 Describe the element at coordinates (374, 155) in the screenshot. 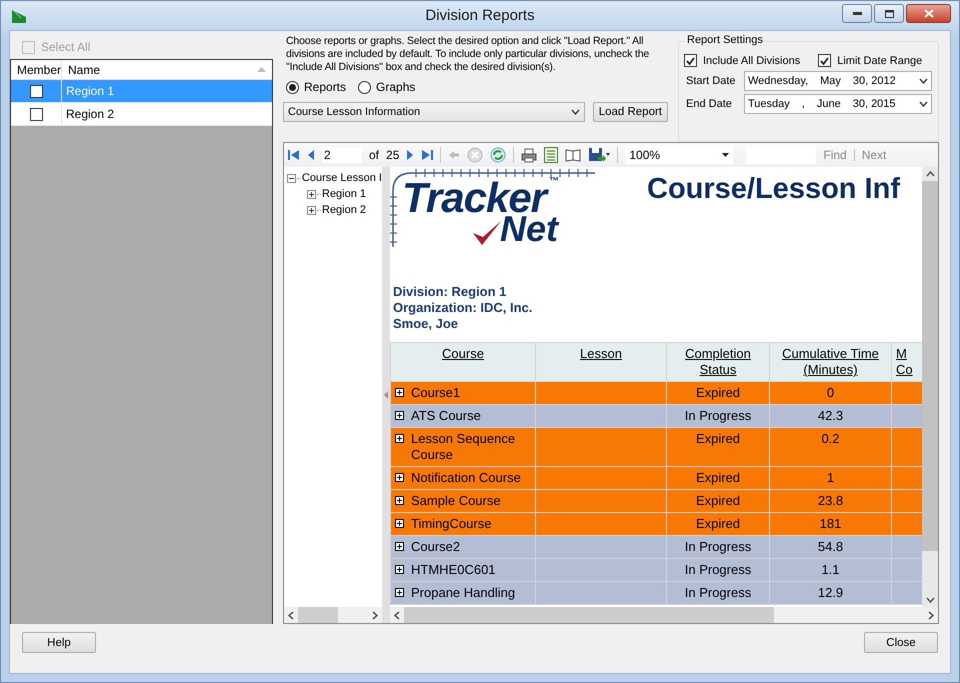

I see `page-of-label: of` at that location.